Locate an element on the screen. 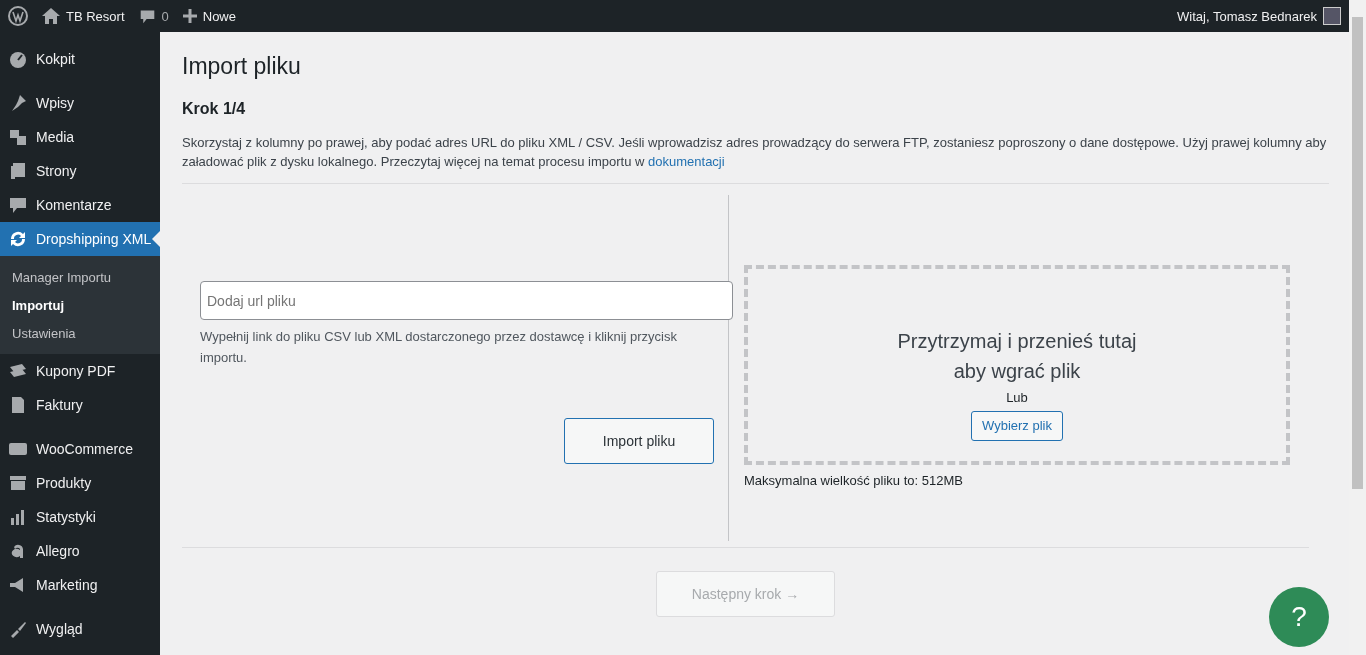 This screenshot has height=655, width=1366. sidebar-item: Wpisy is located at coordinates (80, 103).